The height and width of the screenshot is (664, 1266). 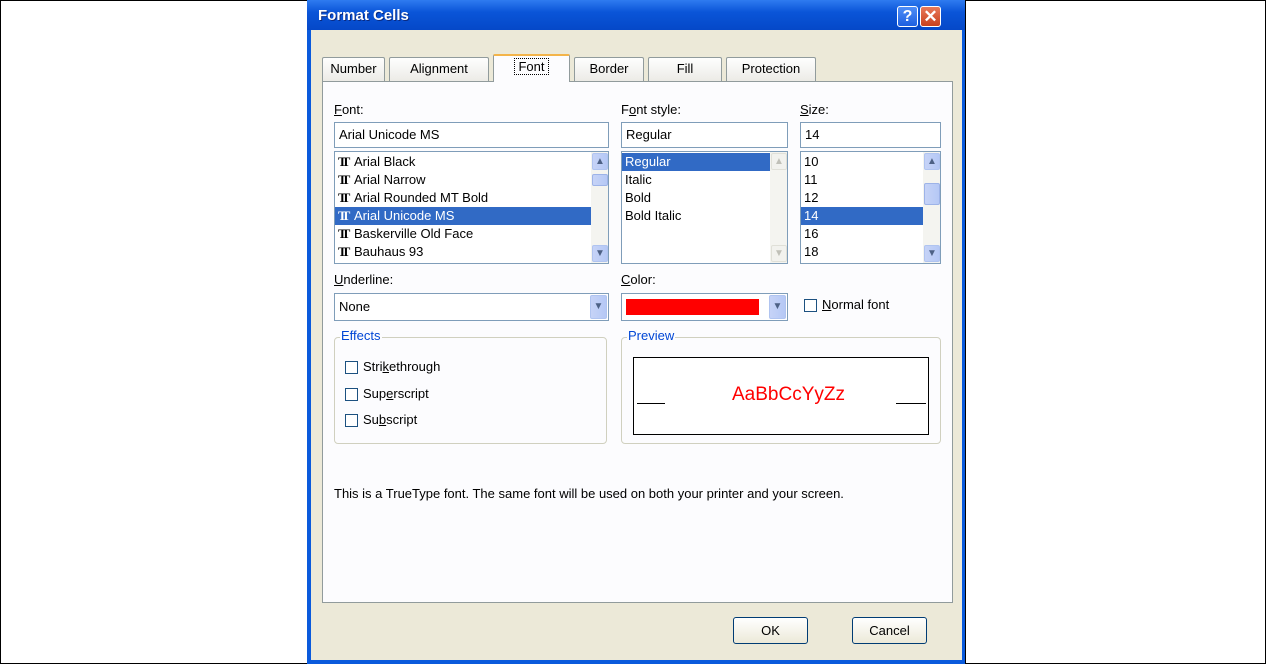 What do you see at coordinates (355, 306) in the screenshot?
I see `underline-value: None` at bounding box center [355, 306].